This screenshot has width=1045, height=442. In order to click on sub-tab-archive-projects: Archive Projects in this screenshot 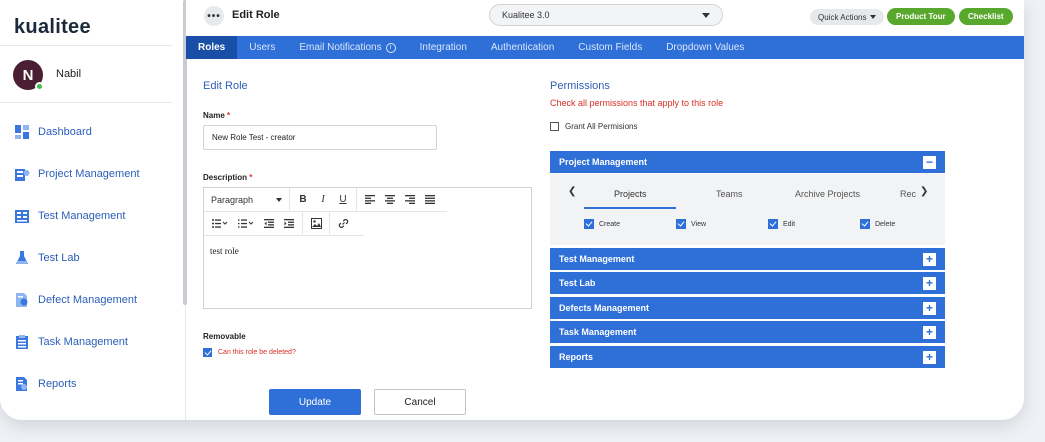, I will do `click(827, 194)`.